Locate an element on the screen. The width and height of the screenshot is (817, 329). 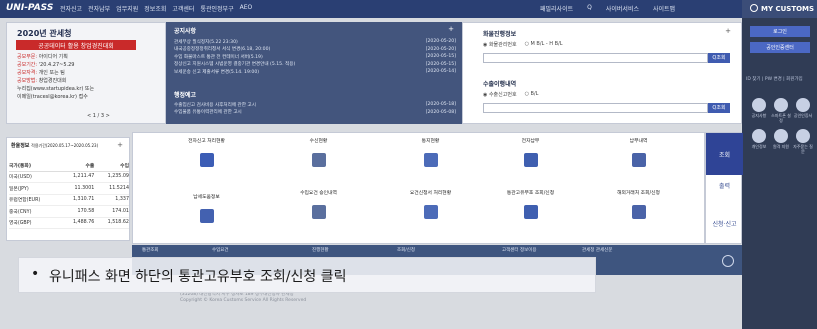
login-button: 로그인 is located at coordinates (780, 31).